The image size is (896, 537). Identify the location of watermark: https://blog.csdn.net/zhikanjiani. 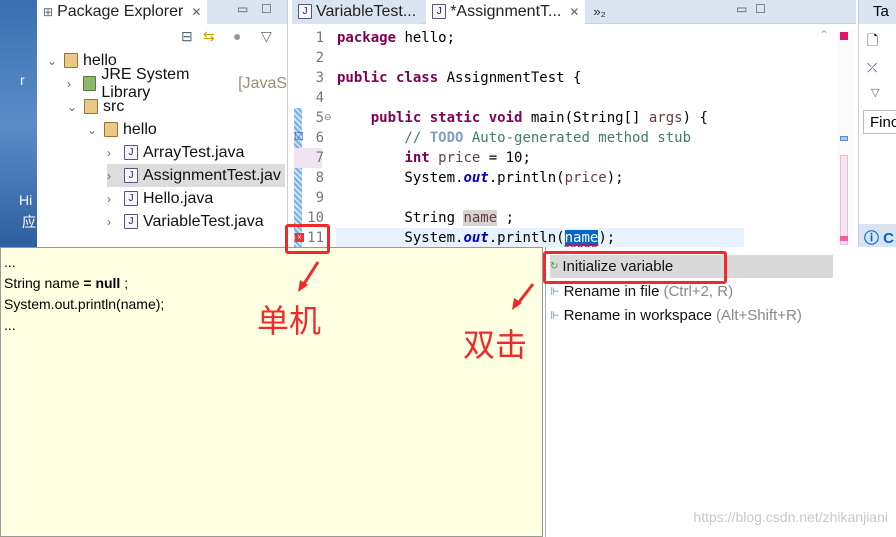
(790, 517).